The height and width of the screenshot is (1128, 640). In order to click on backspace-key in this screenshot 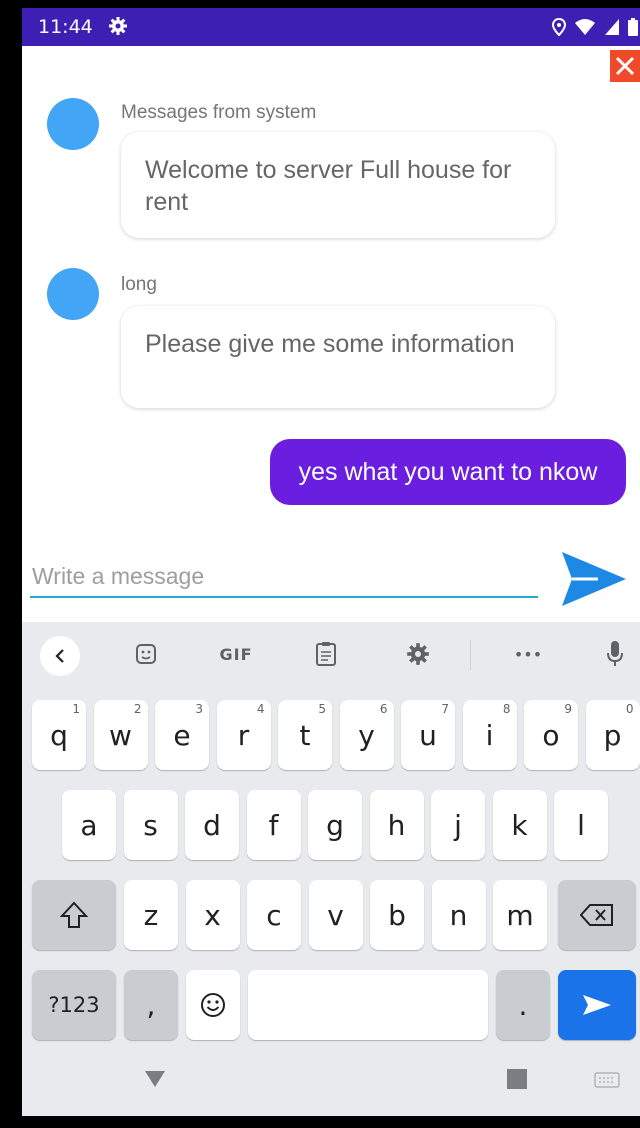, I will do `click(597, 915)`.